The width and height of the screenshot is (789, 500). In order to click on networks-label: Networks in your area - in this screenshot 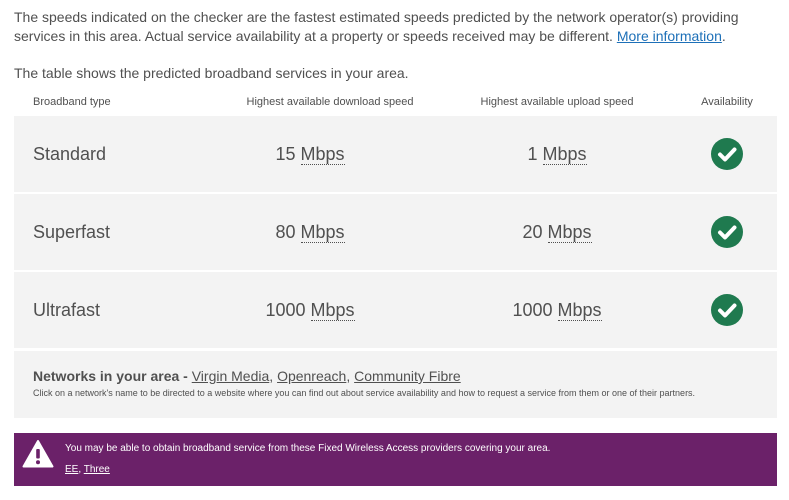, I will do `click(110, 376)`.